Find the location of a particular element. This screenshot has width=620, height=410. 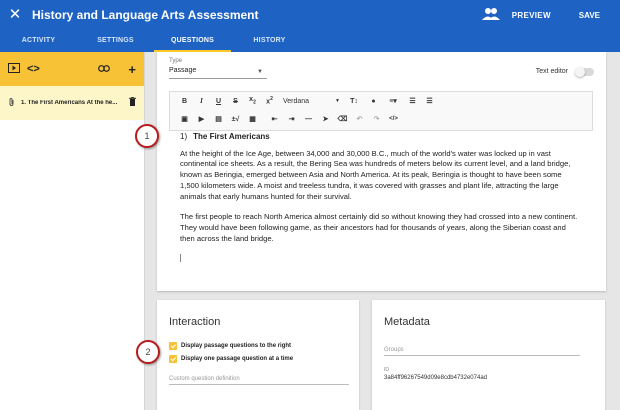

text-size-icon: T↕ is located at coordinates (354, 101).